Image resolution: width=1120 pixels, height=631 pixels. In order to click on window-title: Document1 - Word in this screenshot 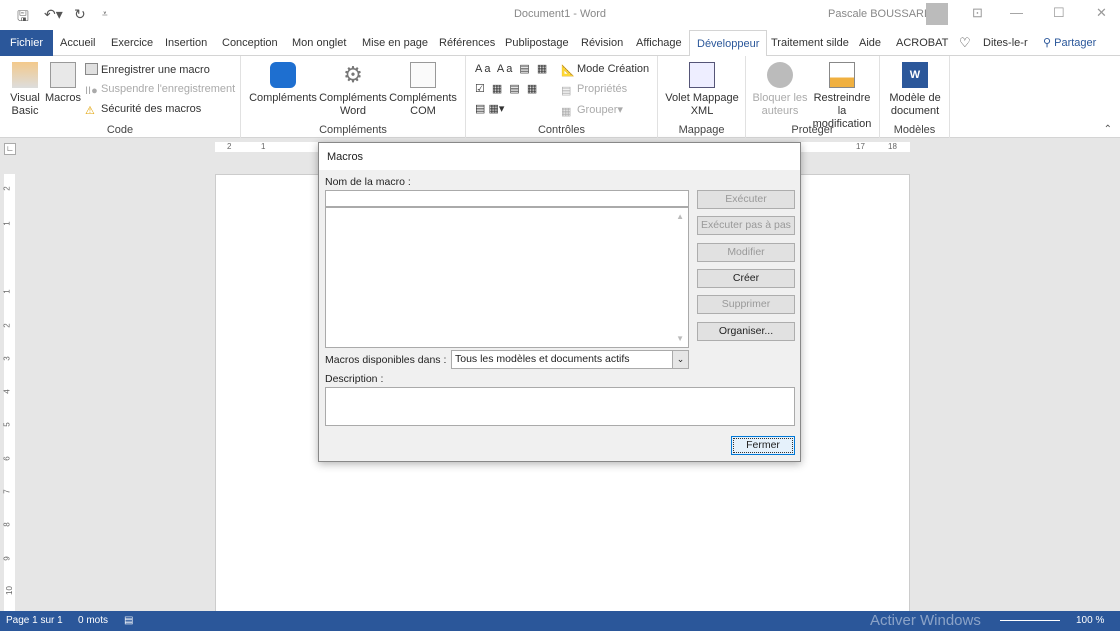, I will do `click(560, 14)`.